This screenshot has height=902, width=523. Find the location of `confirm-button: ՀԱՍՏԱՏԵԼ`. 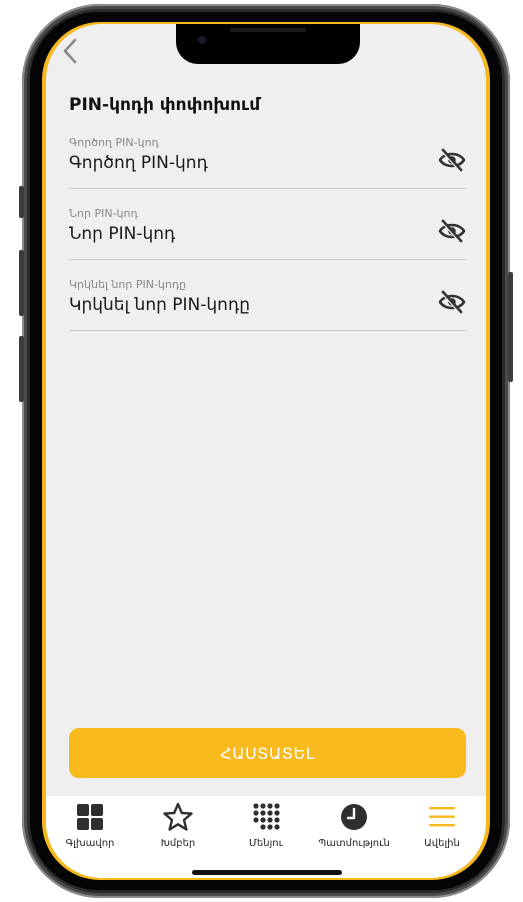

confirm-button: ՀԱՍՏԱՏԵԼ is located at coordinates (267, 753).